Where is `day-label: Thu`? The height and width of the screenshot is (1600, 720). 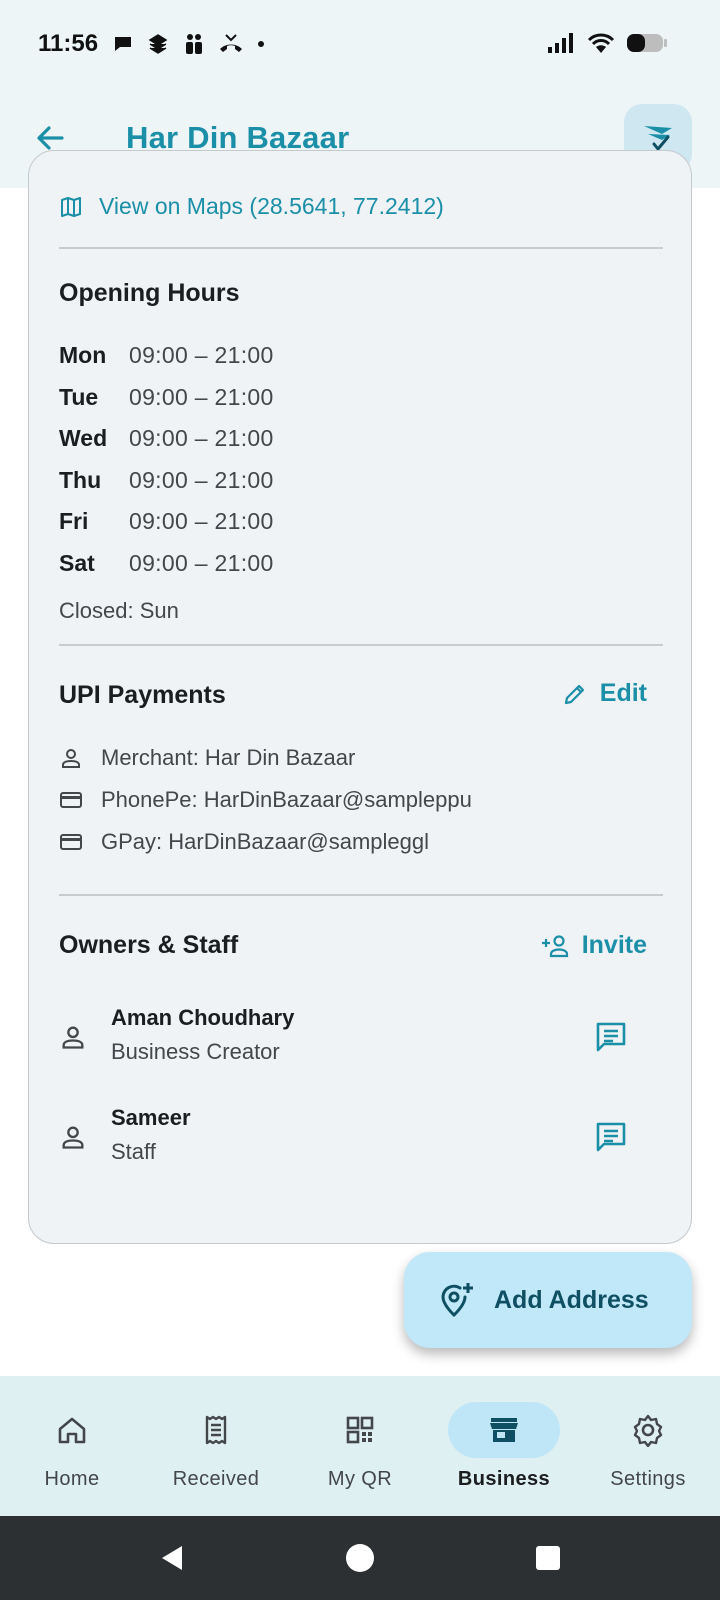 day-label: Thu is located at coordinates (80, 479).